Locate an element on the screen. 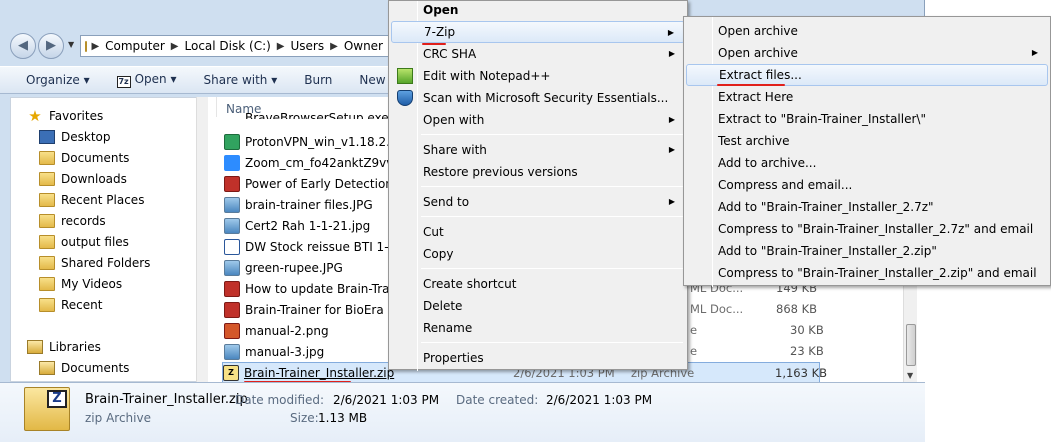 This screenshot has height=442, width=1051. organize-button: Organize ▾ is located at coordinates (58, 80).